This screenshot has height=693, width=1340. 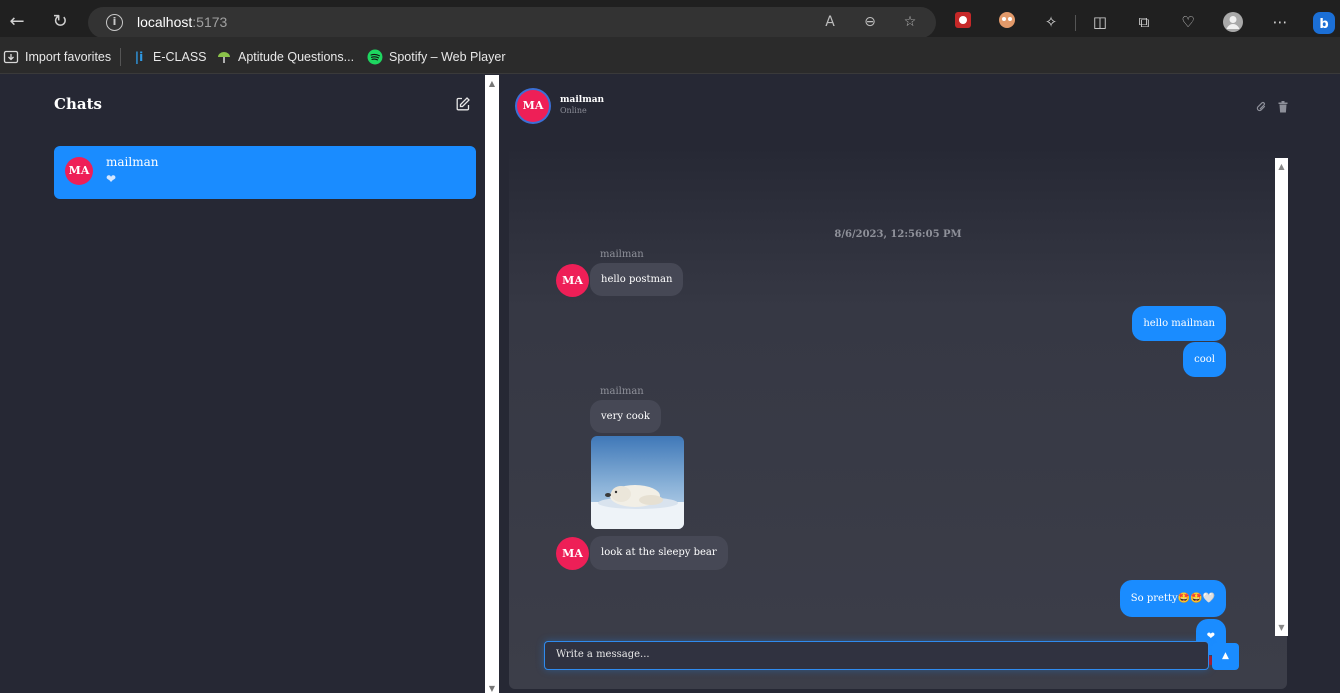 What do you see at coordinates (910, 22) in the screenshot?
I see `favorite-star-icon: ☆` at bounding box center [910, 22].